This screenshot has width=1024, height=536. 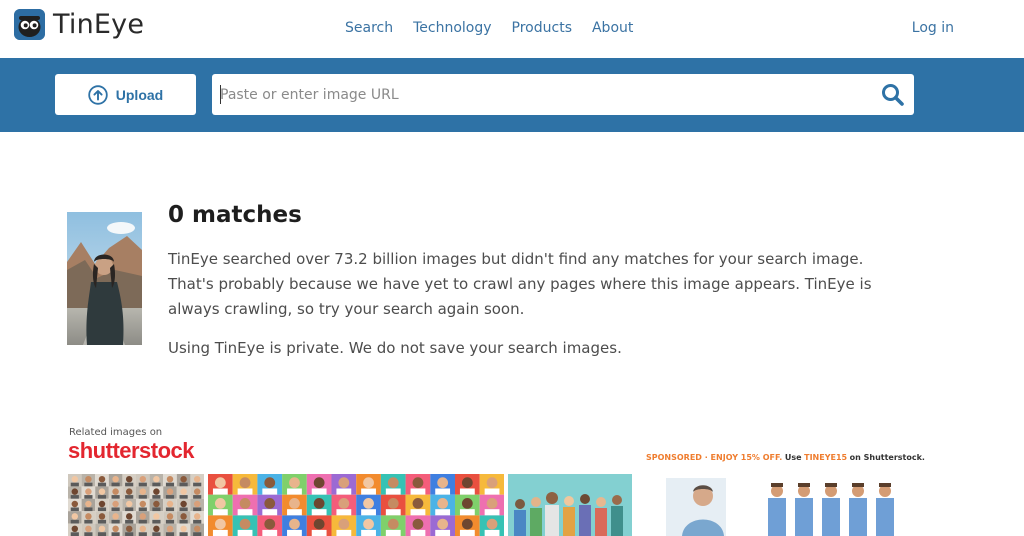 I want to click on related-images-label: Related images on, so click(x=116, y=432).